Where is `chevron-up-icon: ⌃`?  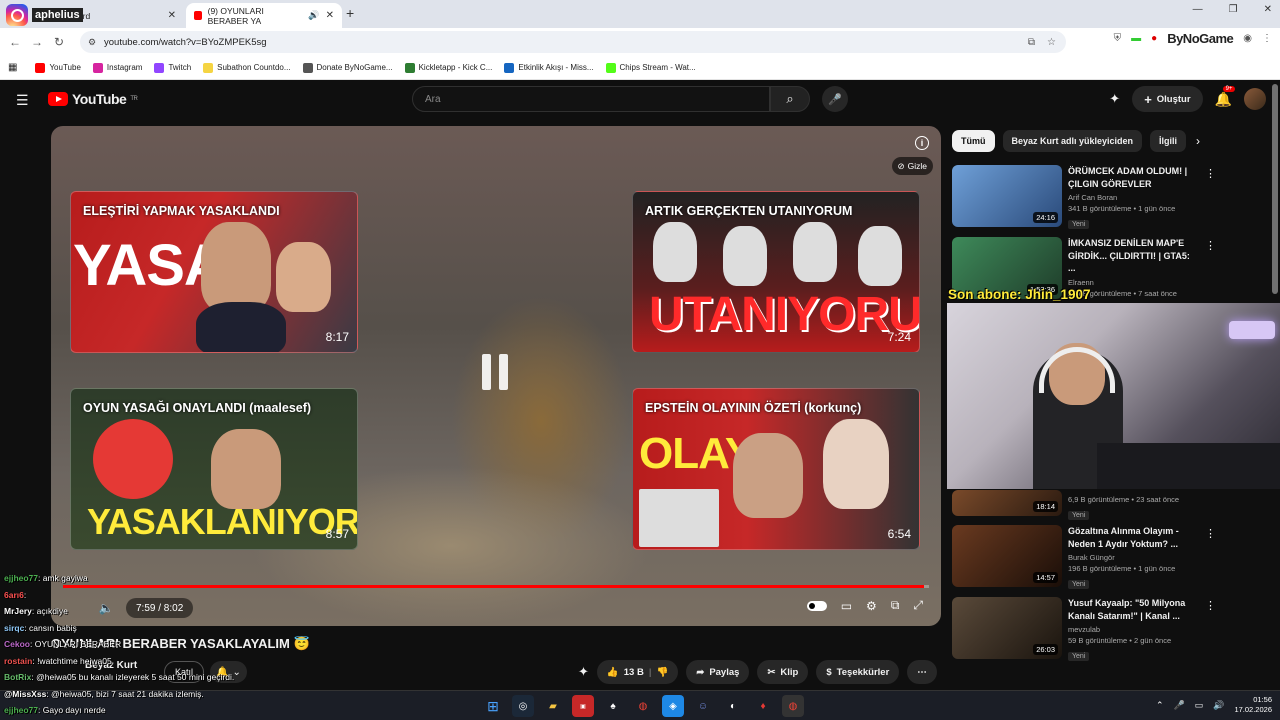 chevron-up-icon: ⌃ is located at coordinates (1160, 705).